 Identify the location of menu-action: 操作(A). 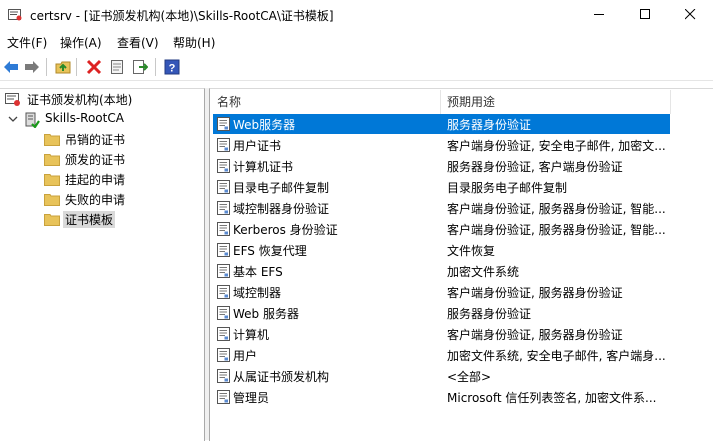
(81, 42).